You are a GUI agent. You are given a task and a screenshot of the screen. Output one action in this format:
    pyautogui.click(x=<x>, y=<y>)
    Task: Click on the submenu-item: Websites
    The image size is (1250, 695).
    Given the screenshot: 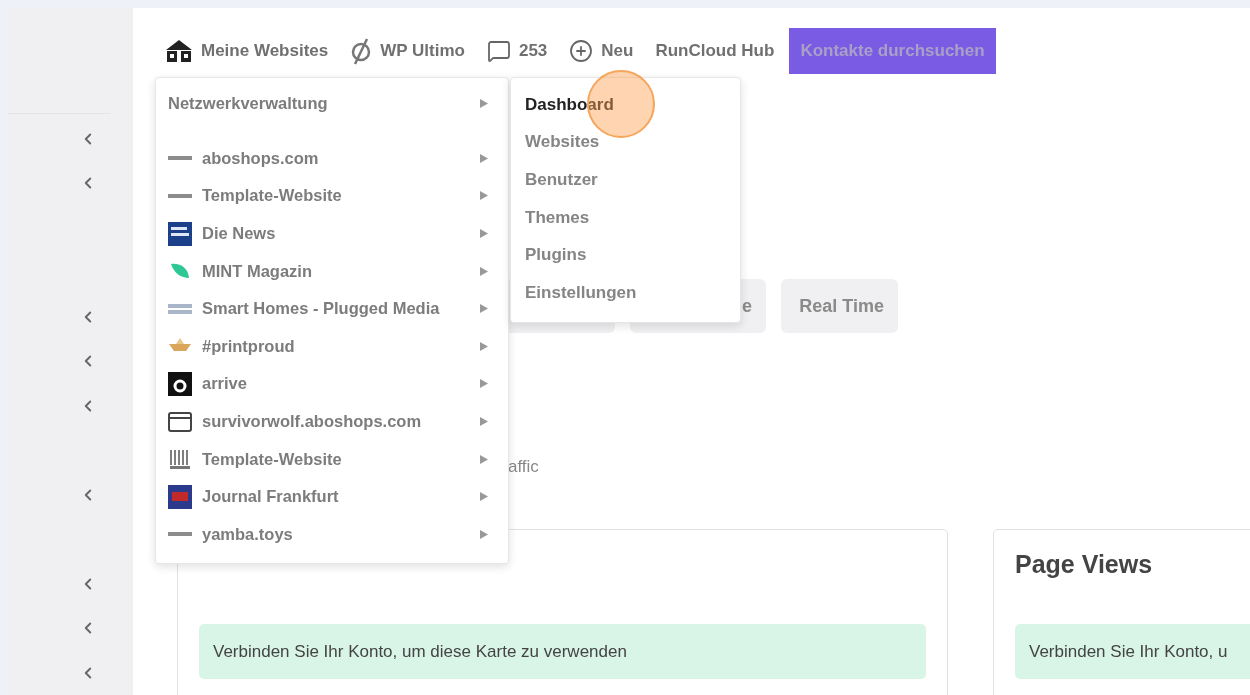 What is the action you would take?
    pyautogui.click(x=625, y=142)
    